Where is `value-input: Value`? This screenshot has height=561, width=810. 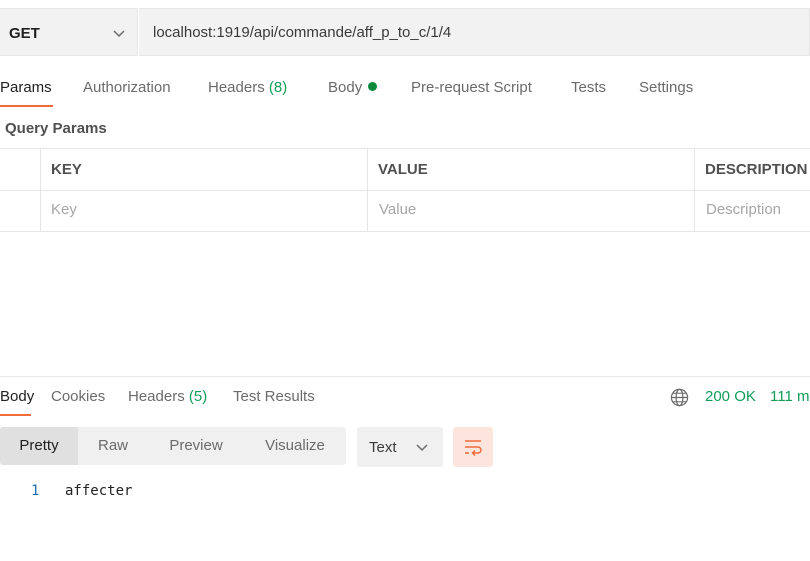
value-input: Value is located at coordinates (397, 209).